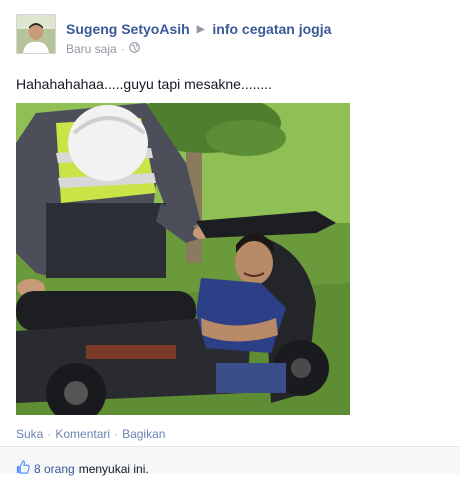  I want to click on avatar-image, so click(36, 34).